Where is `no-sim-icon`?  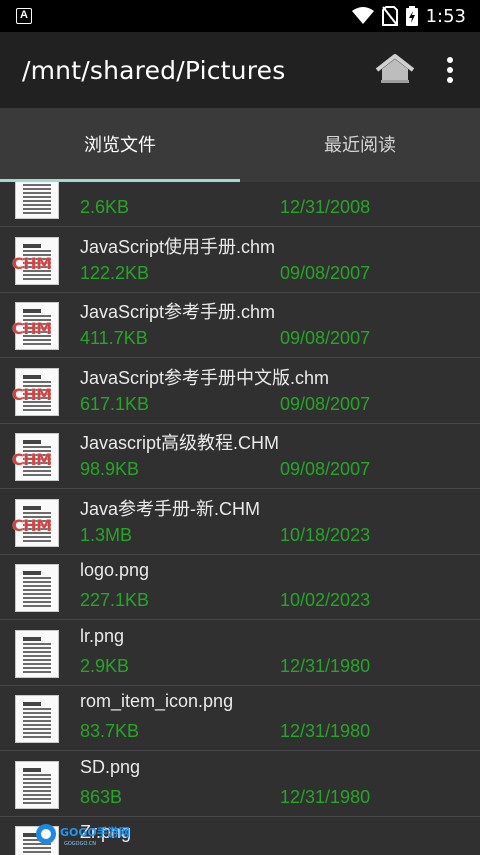
no-sim-icon is located at coordinates (389, 16).